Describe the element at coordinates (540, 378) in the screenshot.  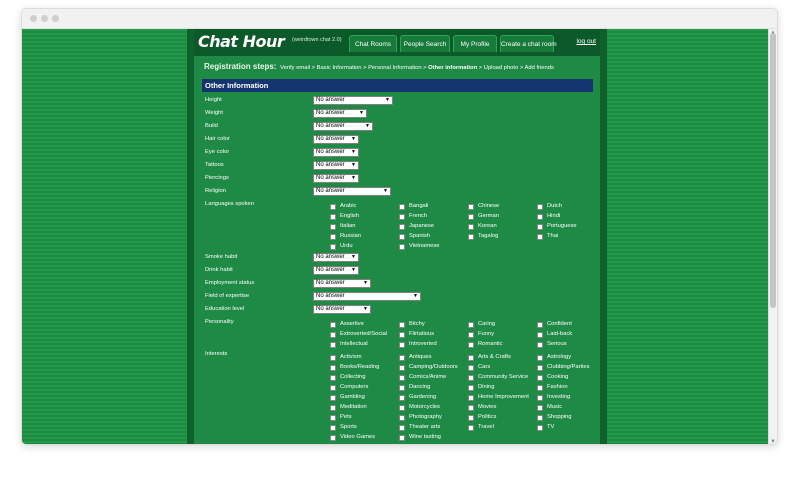
I see `interest-checkbox-cooking` at that location.